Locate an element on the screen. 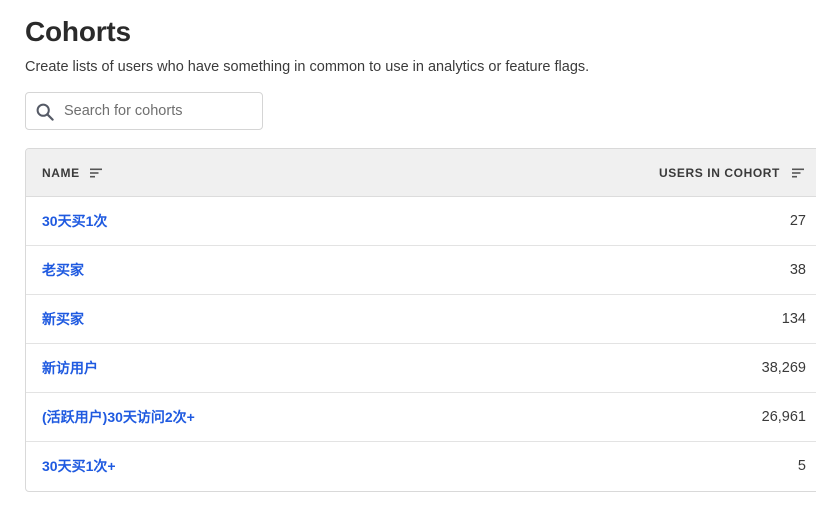 Image resolution: width=816 pixels, height=511 pixels. column-header-name: NAME is located at coordinates (61, 173).